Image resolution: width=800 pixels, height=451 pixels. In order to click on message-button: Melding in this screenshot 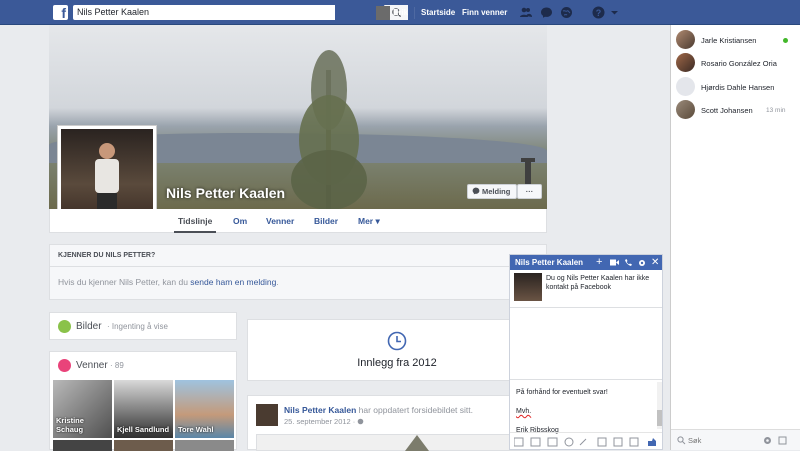, I will do `click(492, 191)`.